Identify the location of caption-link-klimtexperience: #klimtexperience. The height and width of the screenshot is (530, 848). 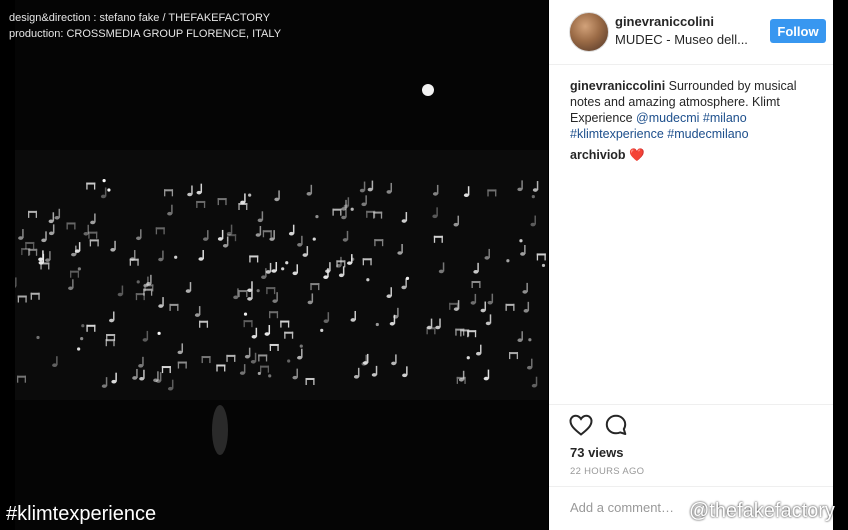
(617, 134).